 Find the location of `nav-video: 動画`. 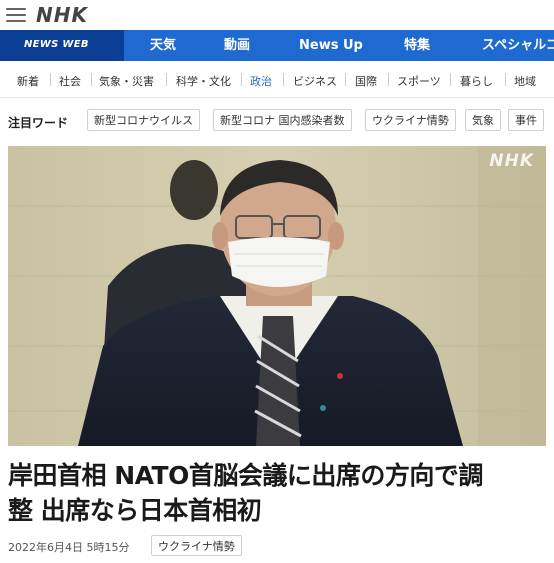

nav-video: 動画 is located at coordinates (237, 45).